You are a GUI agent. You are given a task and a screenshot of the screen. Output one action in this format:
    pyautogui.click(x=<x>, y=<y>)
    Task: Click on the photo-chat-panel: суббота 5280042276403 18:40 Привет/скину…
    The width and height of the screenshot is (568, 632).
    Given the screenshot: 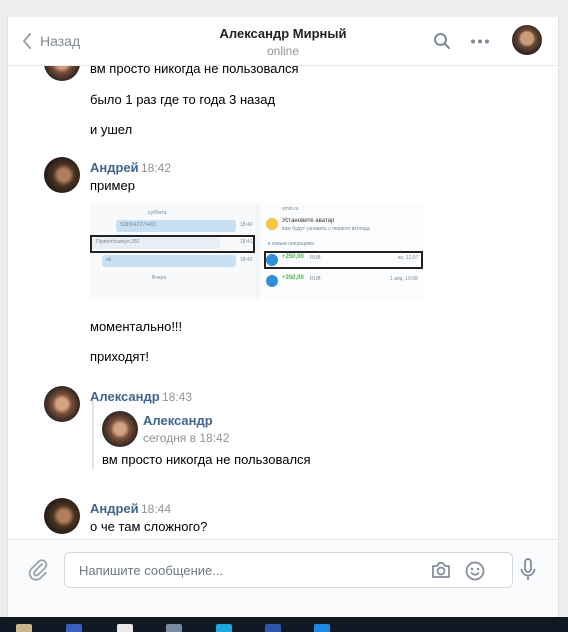 What is the action you would take?
    pyautogui.click(x=172, y=251)
    